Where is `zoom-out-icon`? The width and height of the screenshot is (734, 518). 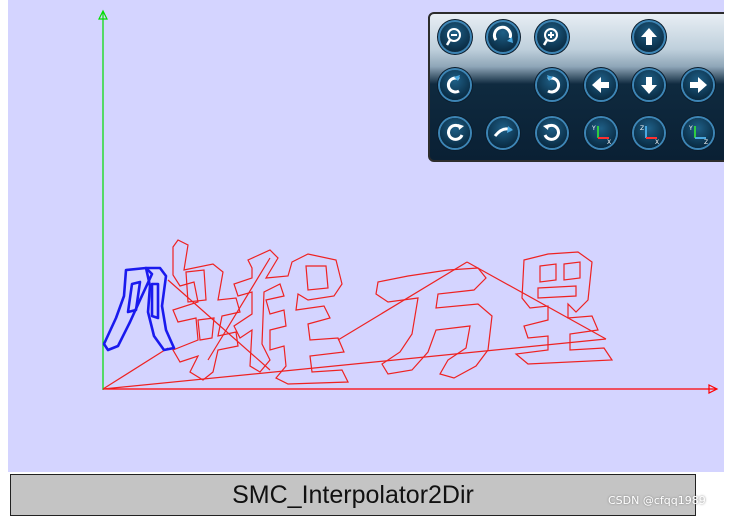
zoom-out-icon is located at coordinates (453, 37).